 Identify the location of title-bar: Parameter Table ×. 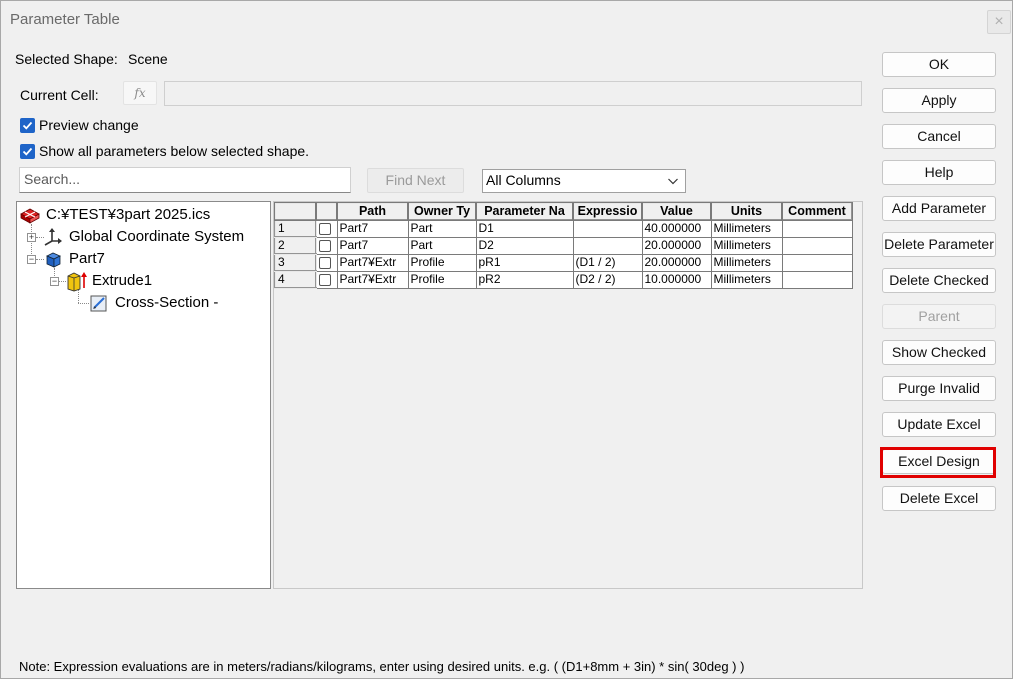
(506, 20).